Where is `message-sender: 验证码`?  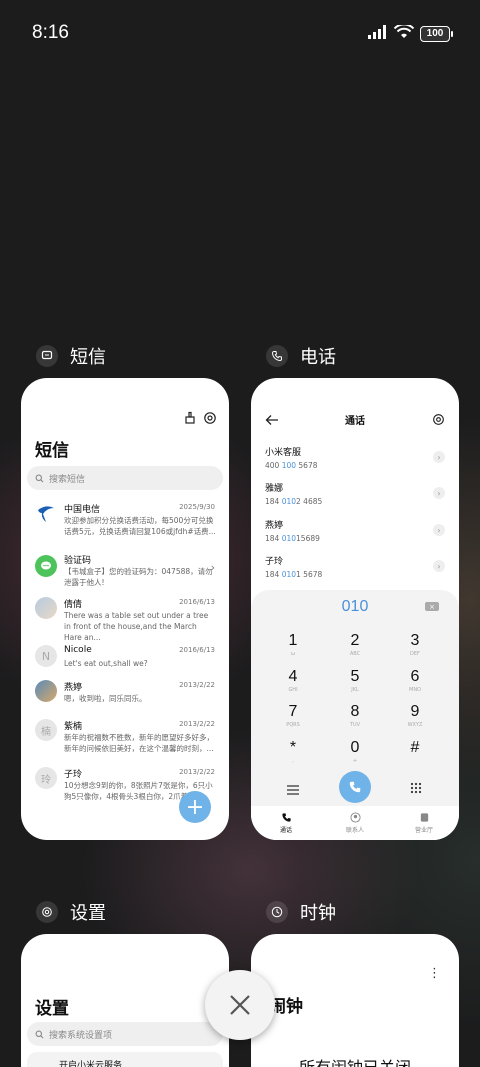 message-sender: 验证码 is located at coordinates (78, 561).